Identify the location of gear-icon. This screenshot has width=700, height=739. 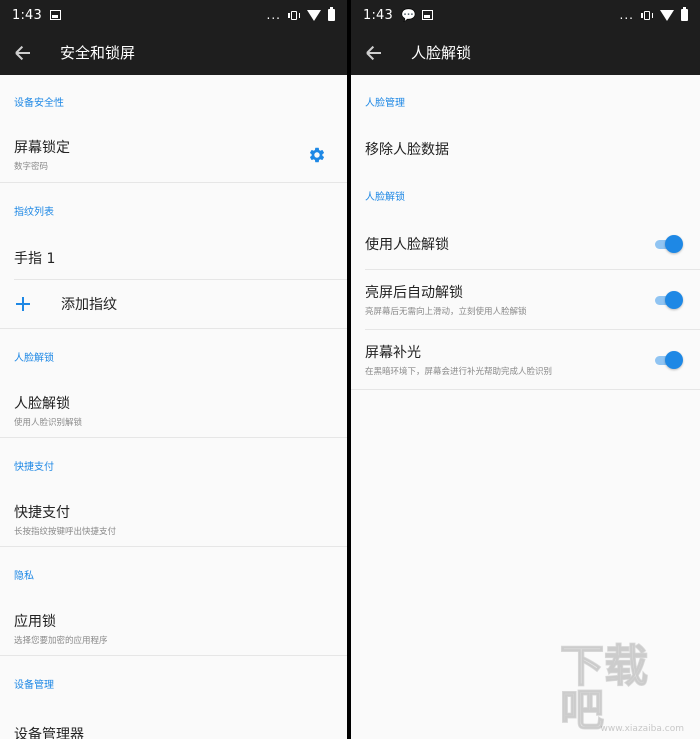
(317, 155).